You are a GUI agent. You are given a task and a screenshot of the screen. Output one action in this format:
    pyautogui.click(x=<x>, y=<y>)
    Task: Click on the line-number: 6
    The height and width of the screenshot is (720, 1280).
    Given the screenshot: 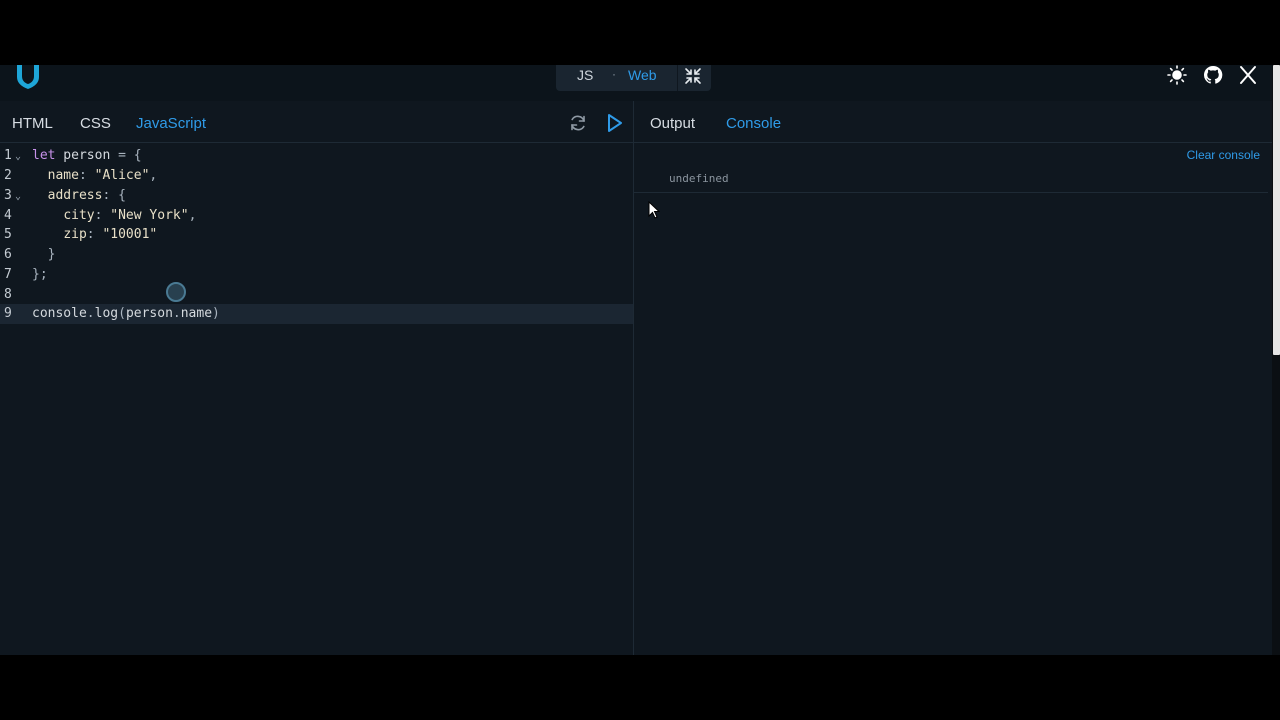 What is the action you would take?
    pyautogui.click(x=8, y=254)
    